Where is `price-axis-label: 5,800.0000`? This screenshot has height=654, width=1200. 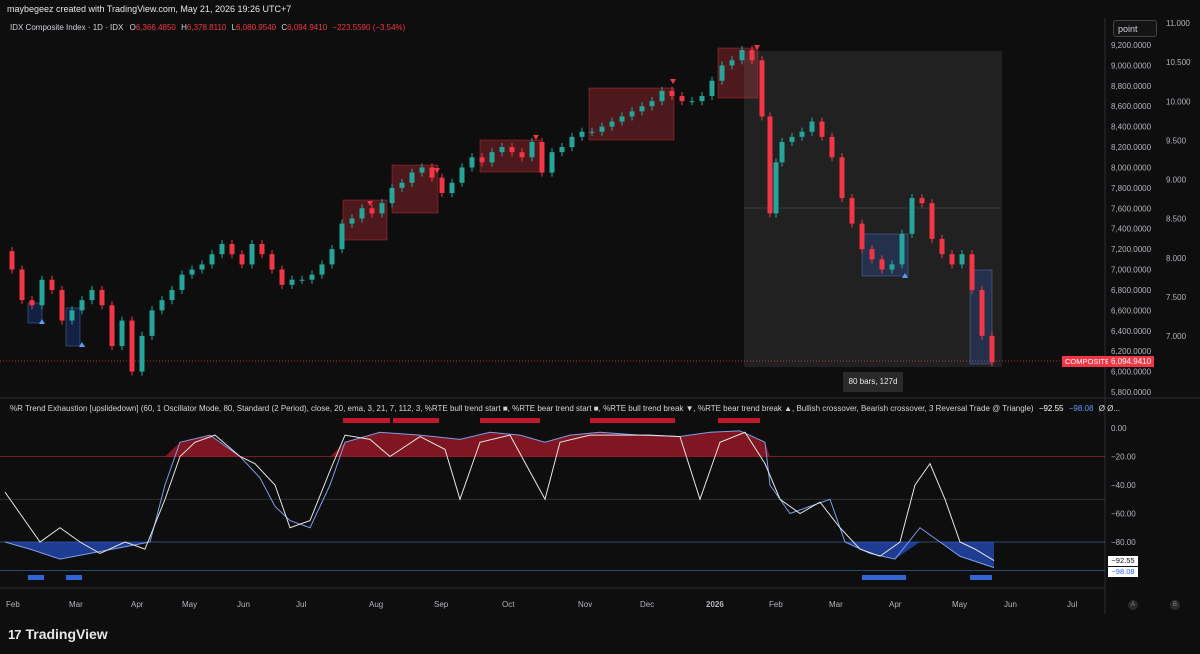
price-axis-label: 5,800.0000 is located at coordinates (1131, 392).